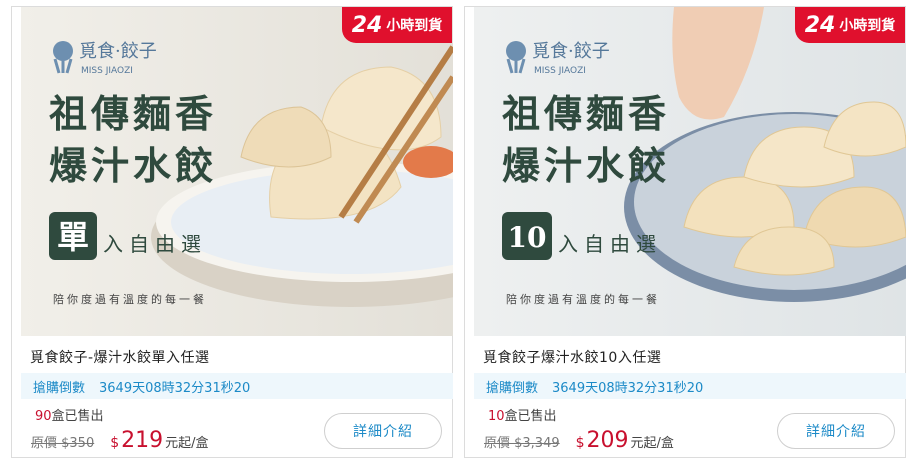  Describe the element at coordinates (522, 443) in the screenshot. I see `original-price: 原價 $3,349` at that location.